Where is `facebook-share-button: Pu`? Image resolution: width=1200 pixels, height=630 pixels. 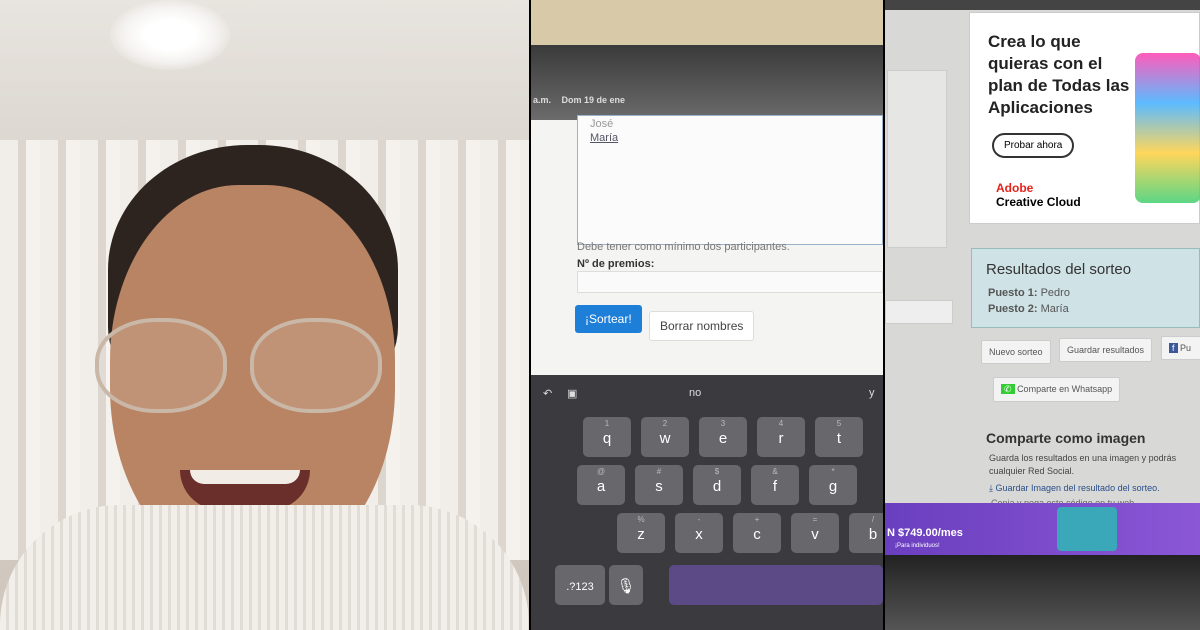 facebook-share-button: Pu is located at coordinates (1185, 348).